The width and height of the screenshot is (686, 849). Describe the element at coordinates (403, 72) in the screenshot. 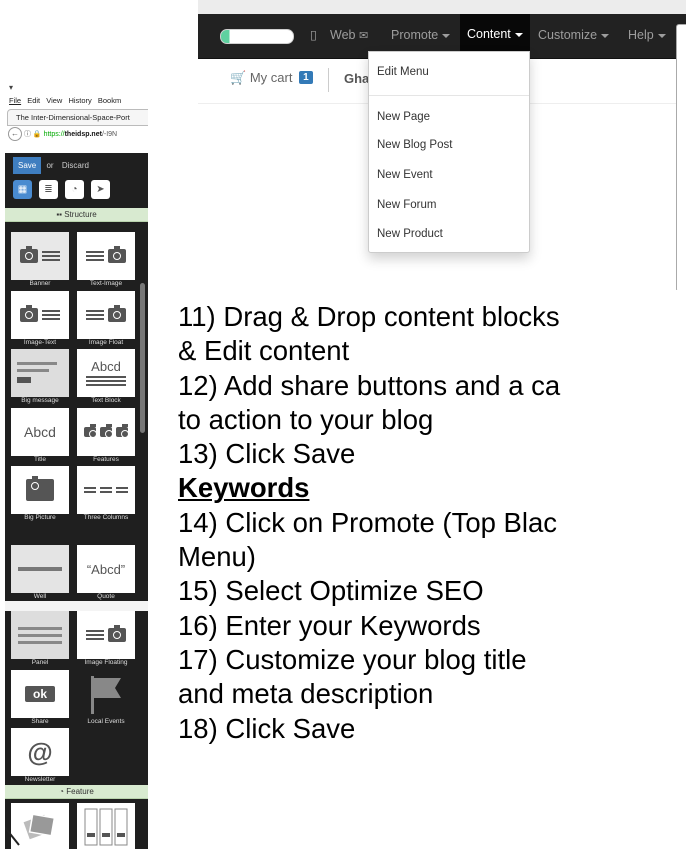

I see `dropdown-edit-menu: Edit Menu` at that location.